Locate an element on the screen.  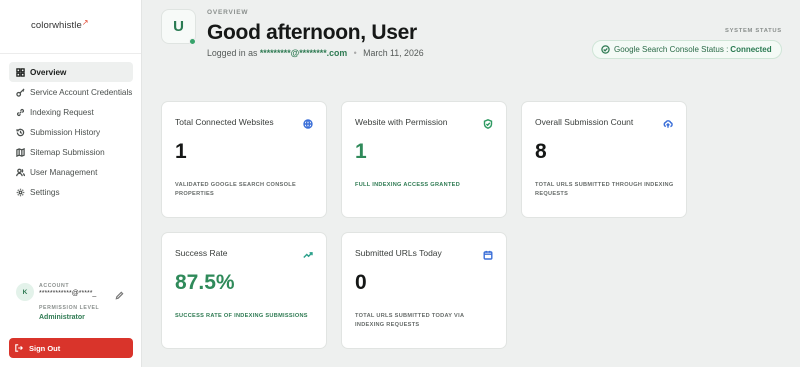
card-caption: FULL INDEXING ACCESS GRANTED is located at coordinates (408, 185).